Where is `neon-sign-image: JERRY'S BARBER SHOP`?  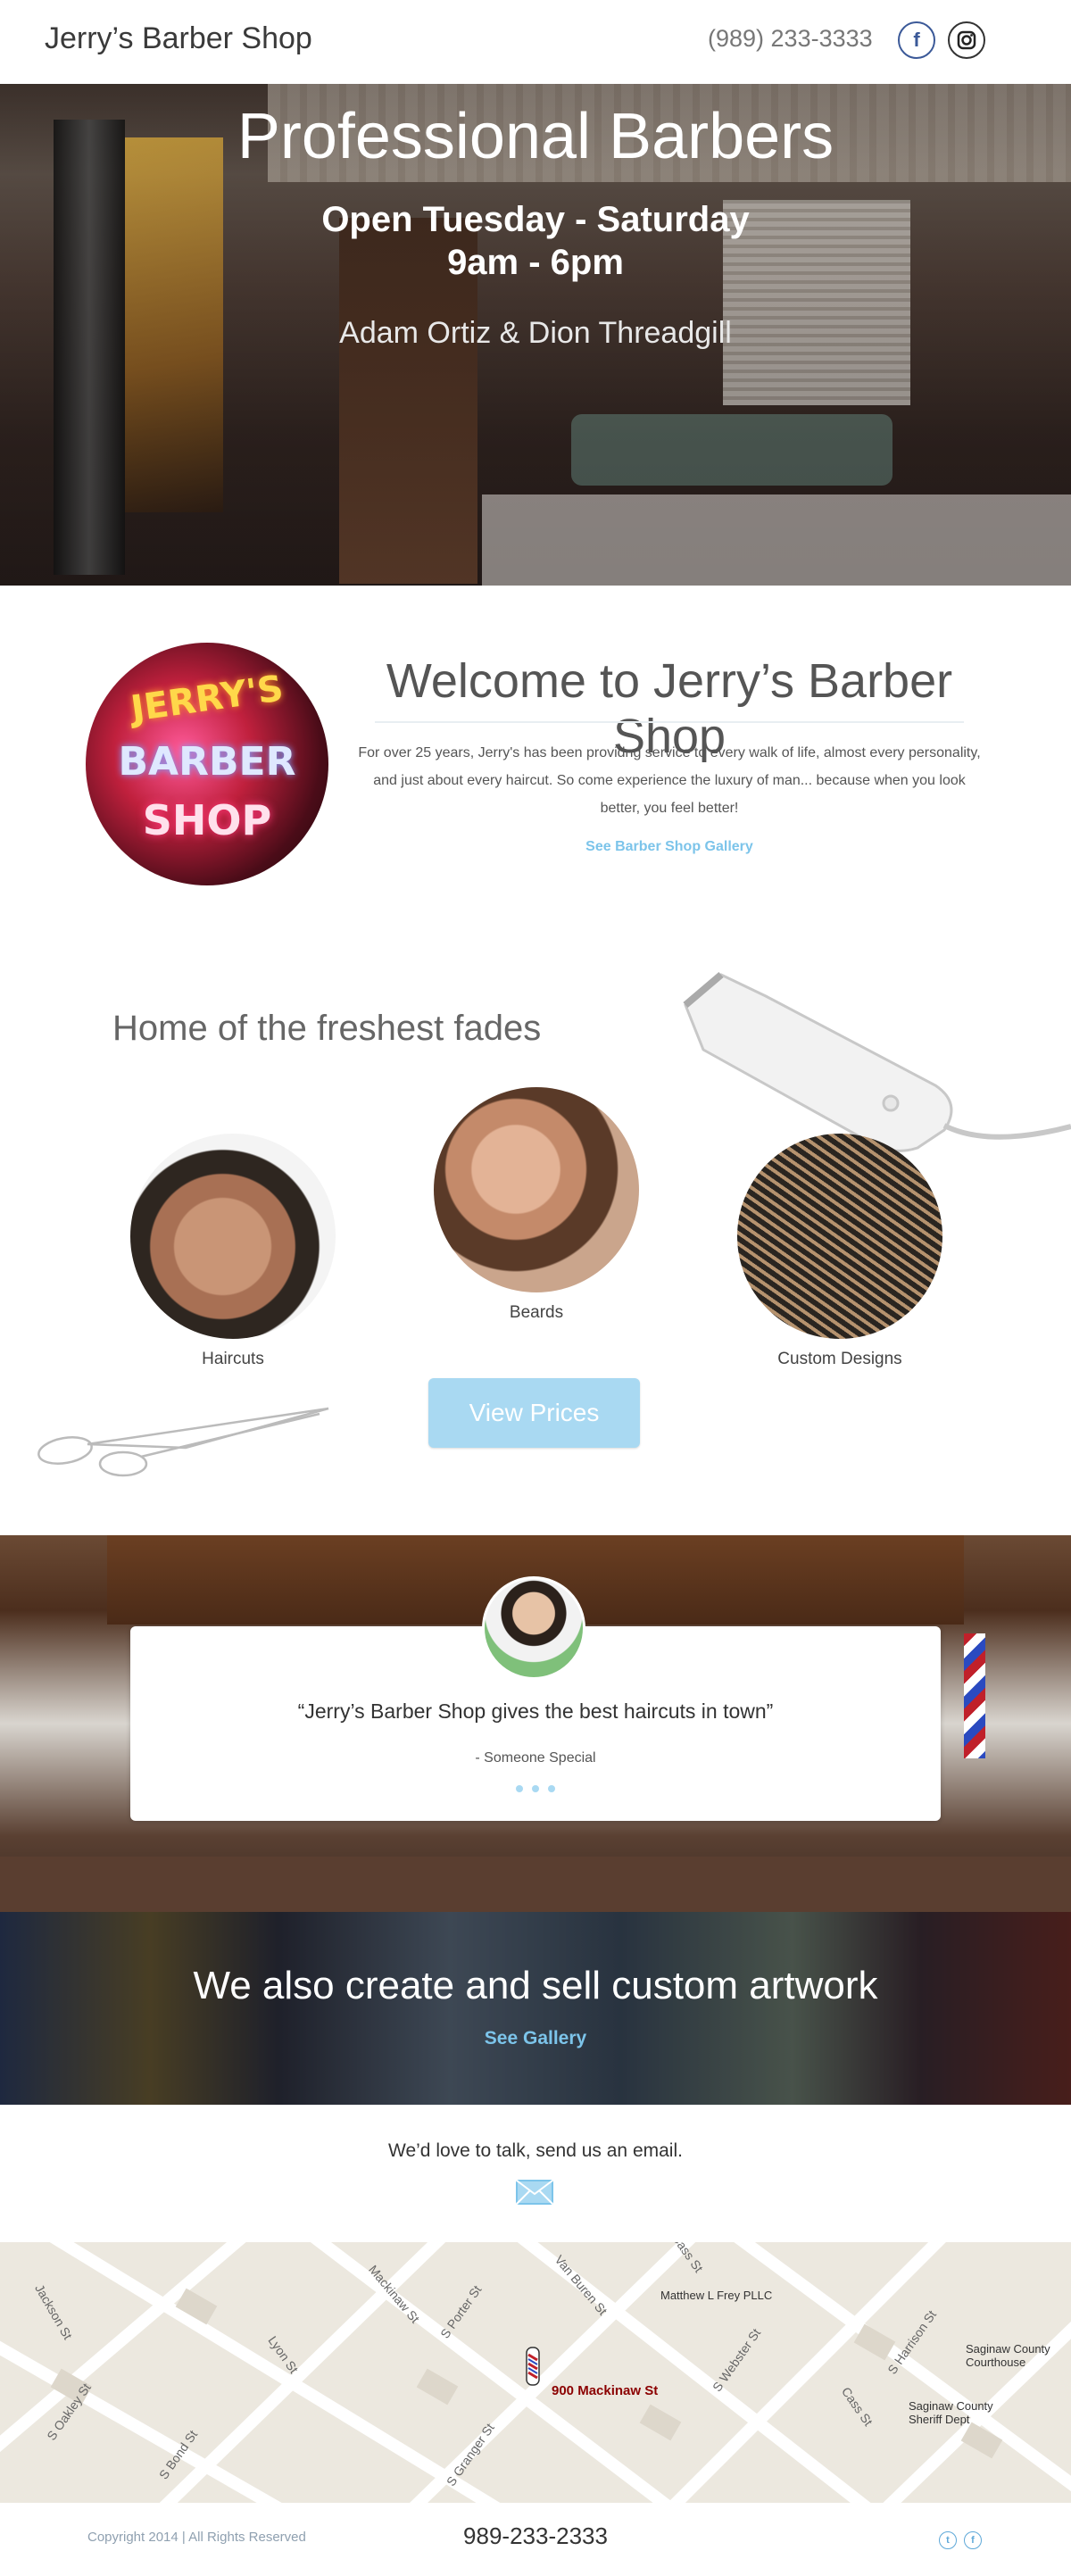 neon-sign-image: JERRY'S BARBER SHOP is located at coordinates (207, 764).